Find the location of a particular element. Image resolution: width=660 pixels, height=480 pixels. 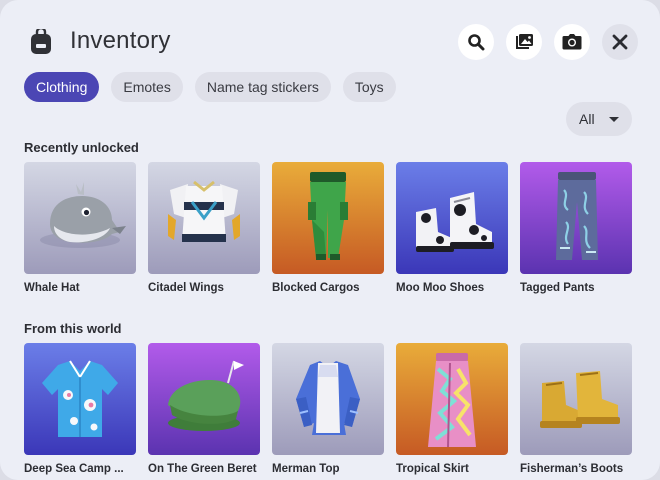

deep-sea-camp-shirt-icon is located at coordinates (80, 398).